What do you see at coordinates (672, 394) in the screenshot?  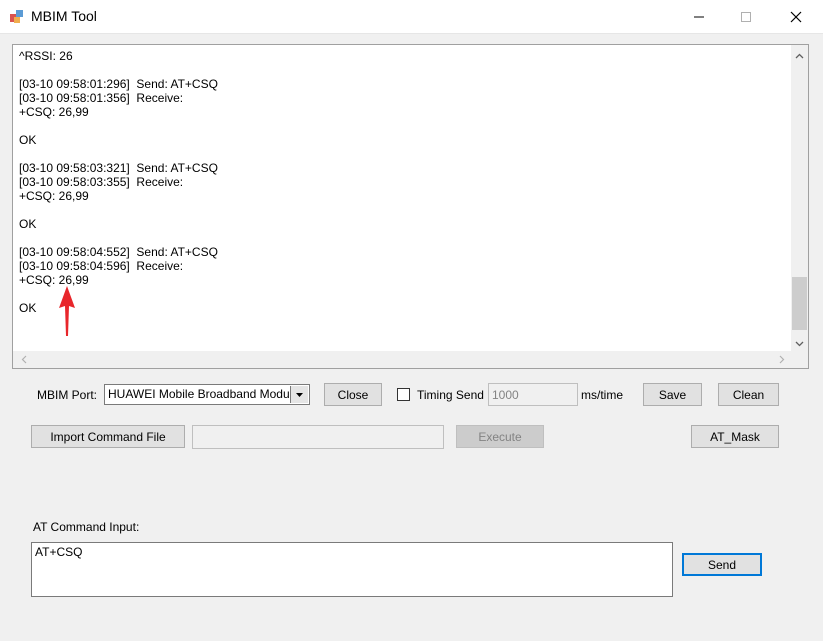 I see `save-button: Save` at bounding box center [672, 394].